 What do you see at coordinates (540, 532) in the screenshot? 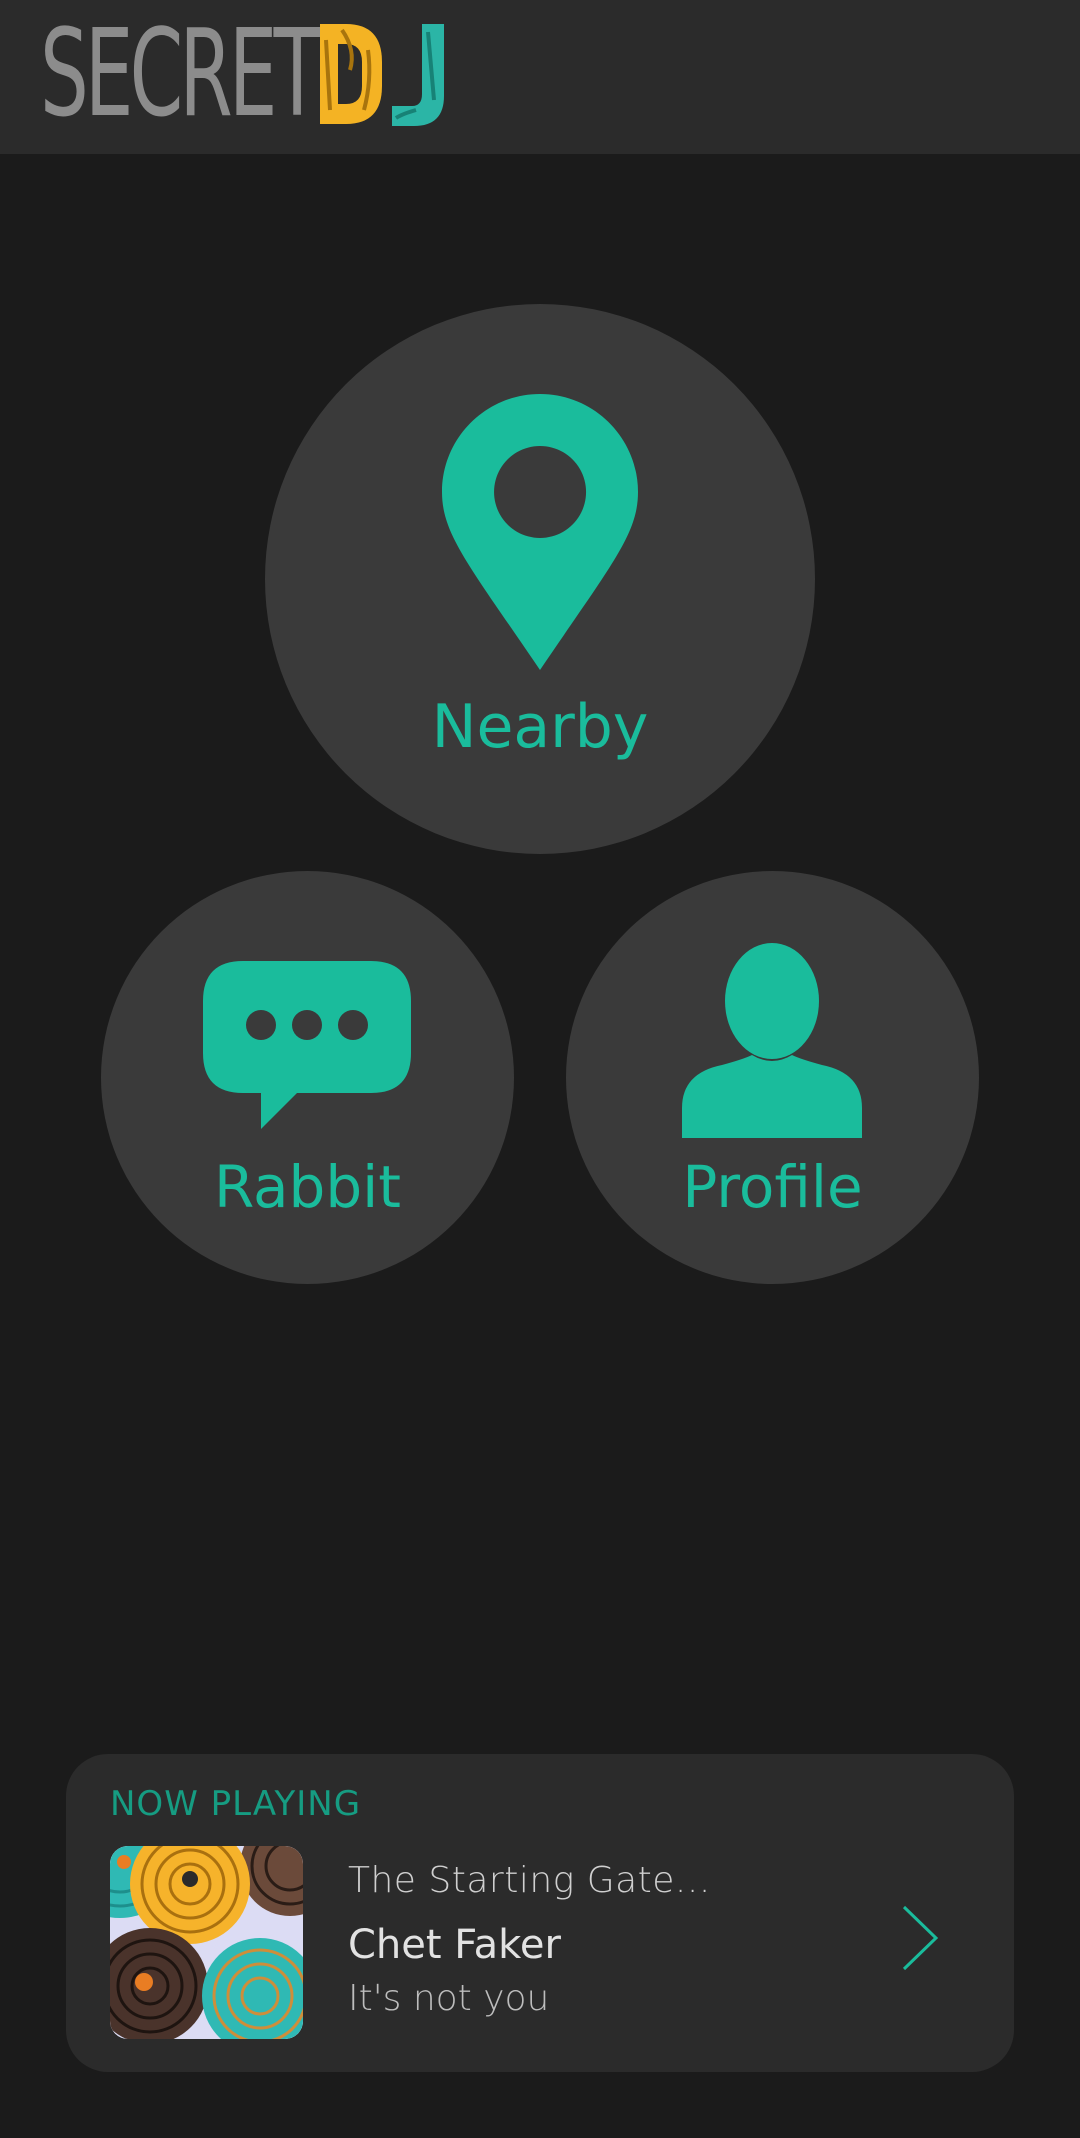
I see `map-pin-icon` at bounding box center [540, 532].